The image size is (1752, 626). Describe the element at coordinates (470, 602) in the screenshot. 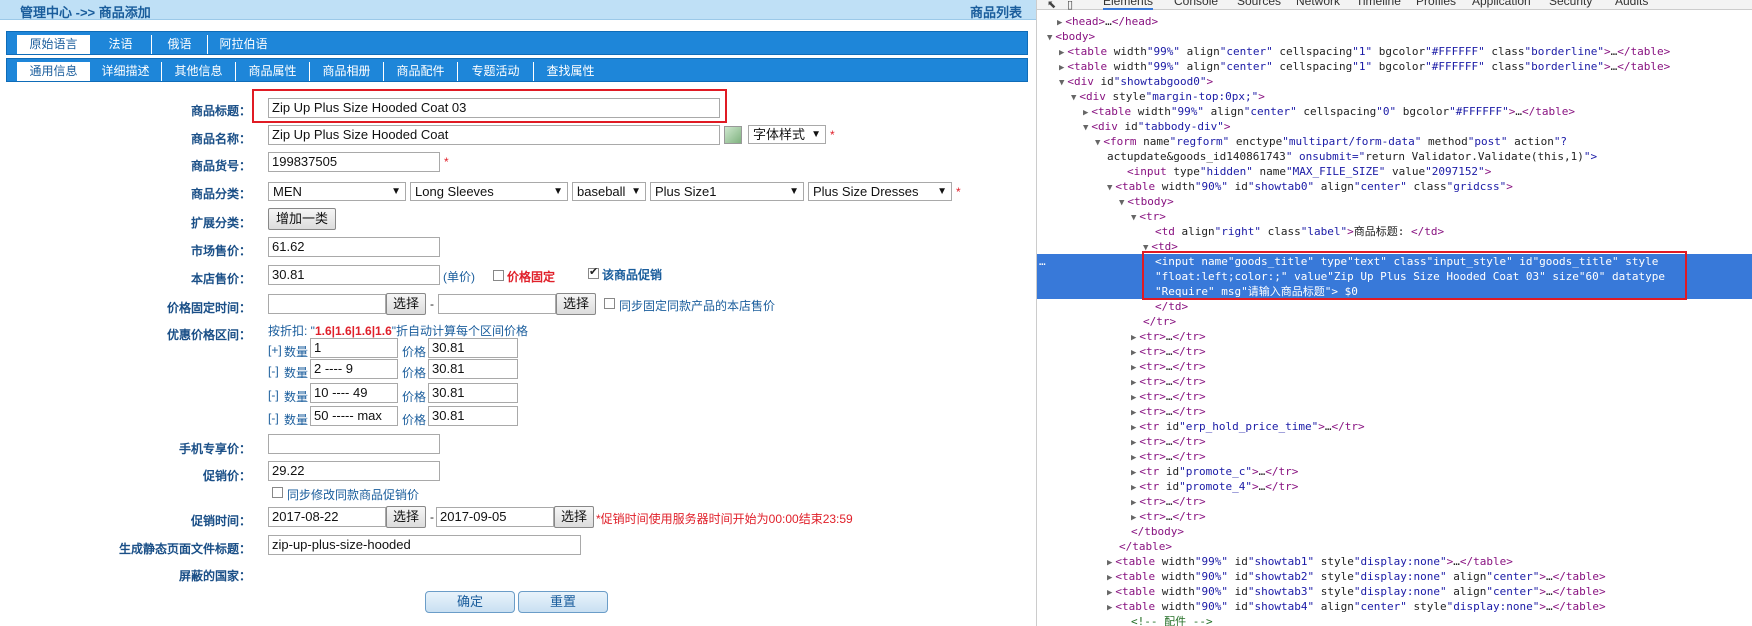

I see `ok-button: 确定` at that location.